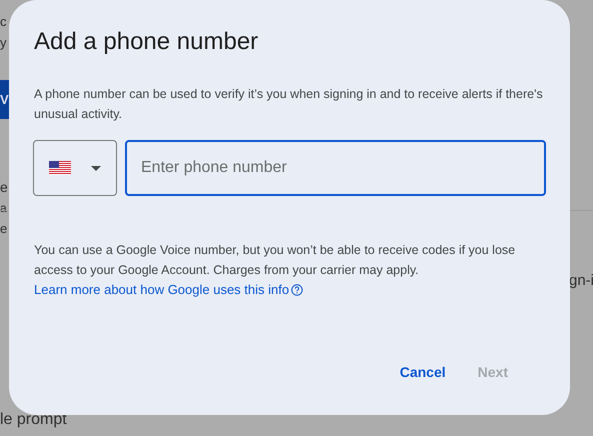  What do you see at coordinates (289, 104) in the screenshot?
I see `description: A phone number can be used to verify it’s you when signing in and to receive alerts if there's unusual activity.` at bounding box center [289, 104].